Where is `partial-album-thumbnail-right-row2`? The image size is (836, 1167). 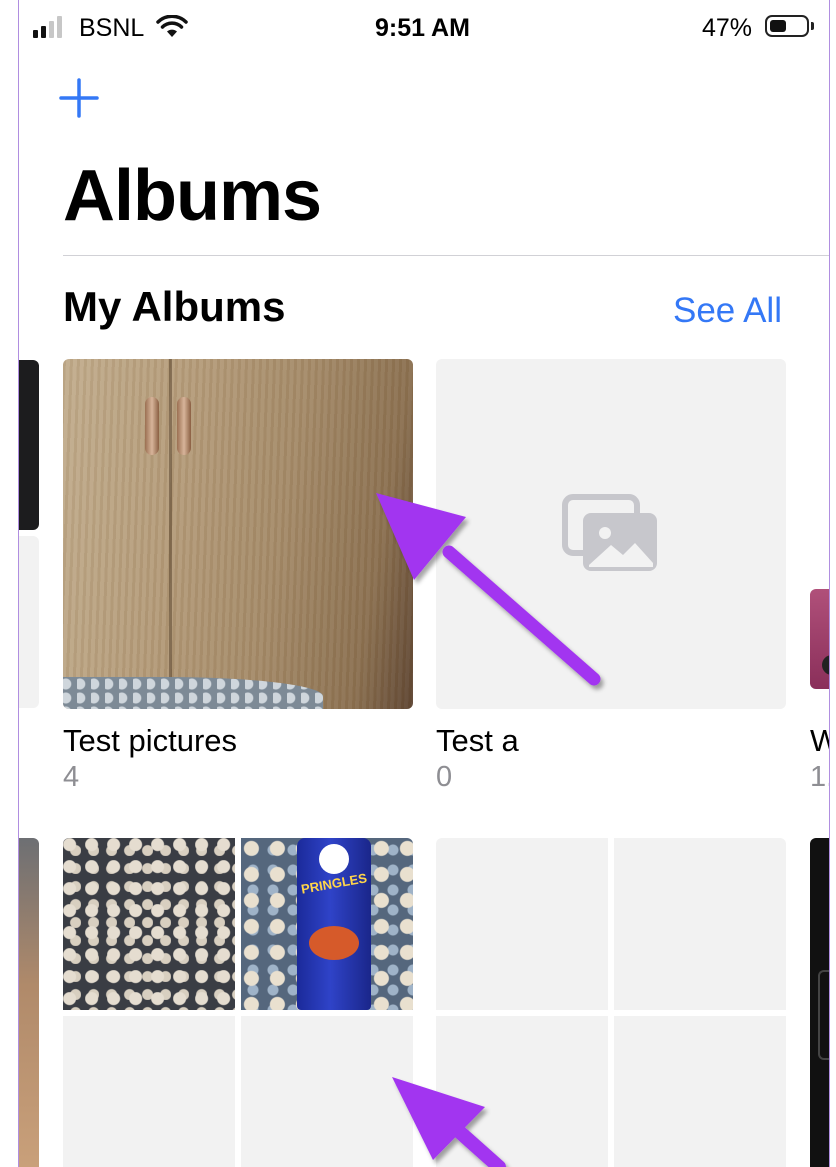 partial-album-thumbnail-right-row2 is located at coordinates (819, 1002).